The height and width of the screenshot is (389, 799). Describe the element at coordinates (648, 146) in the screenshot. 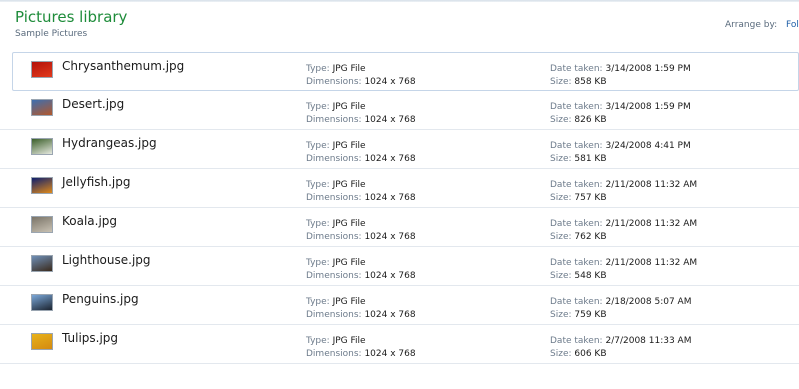

I see `file-date-taken-value: 3/24/2008 4:41 PM` at that location.